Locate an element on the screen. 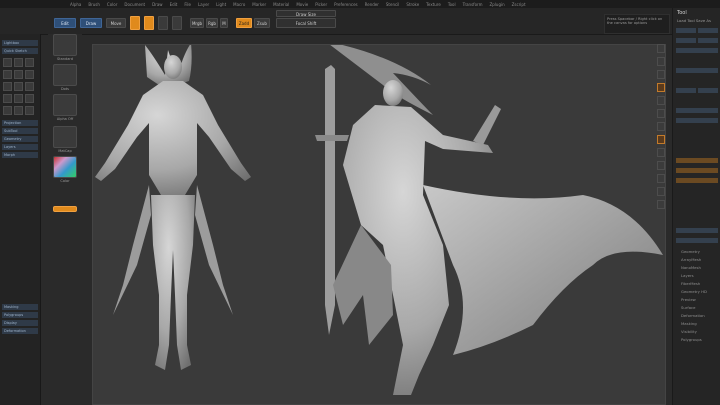  subpalette-item: Polygroups is located at coordinates (694, 340).